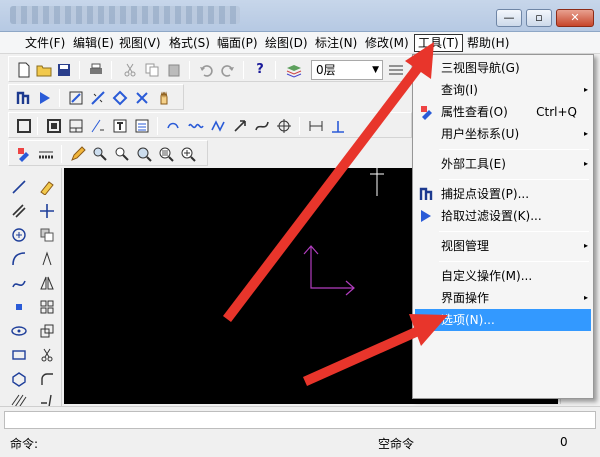 This screenshot has width=600, height=457. What do you see at coordinates (19, 211) in the screenshot?
I see `parallel-line-icon` at bounding box center [19, 211].